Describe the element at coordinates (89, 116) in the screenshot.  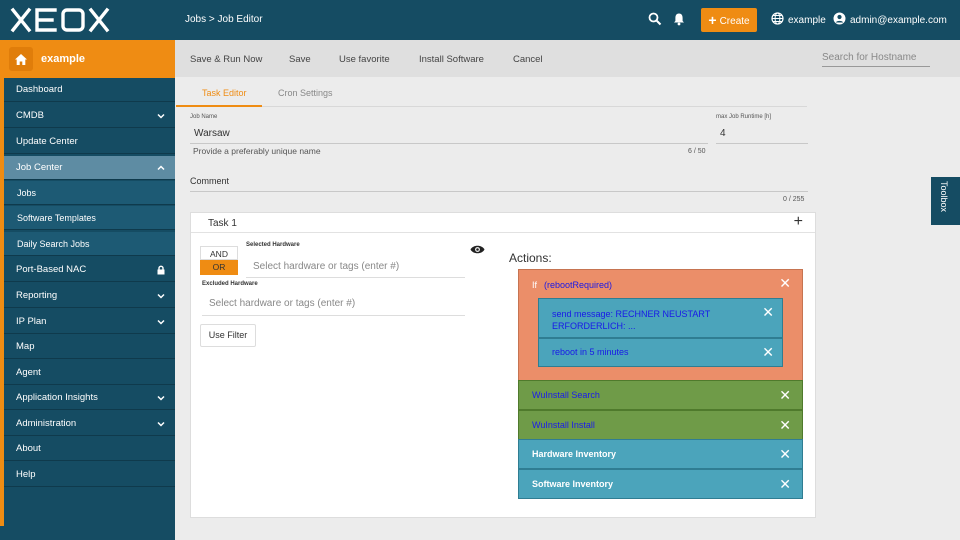
I see `sidebar-item-cmdb: CMDB` at that location.